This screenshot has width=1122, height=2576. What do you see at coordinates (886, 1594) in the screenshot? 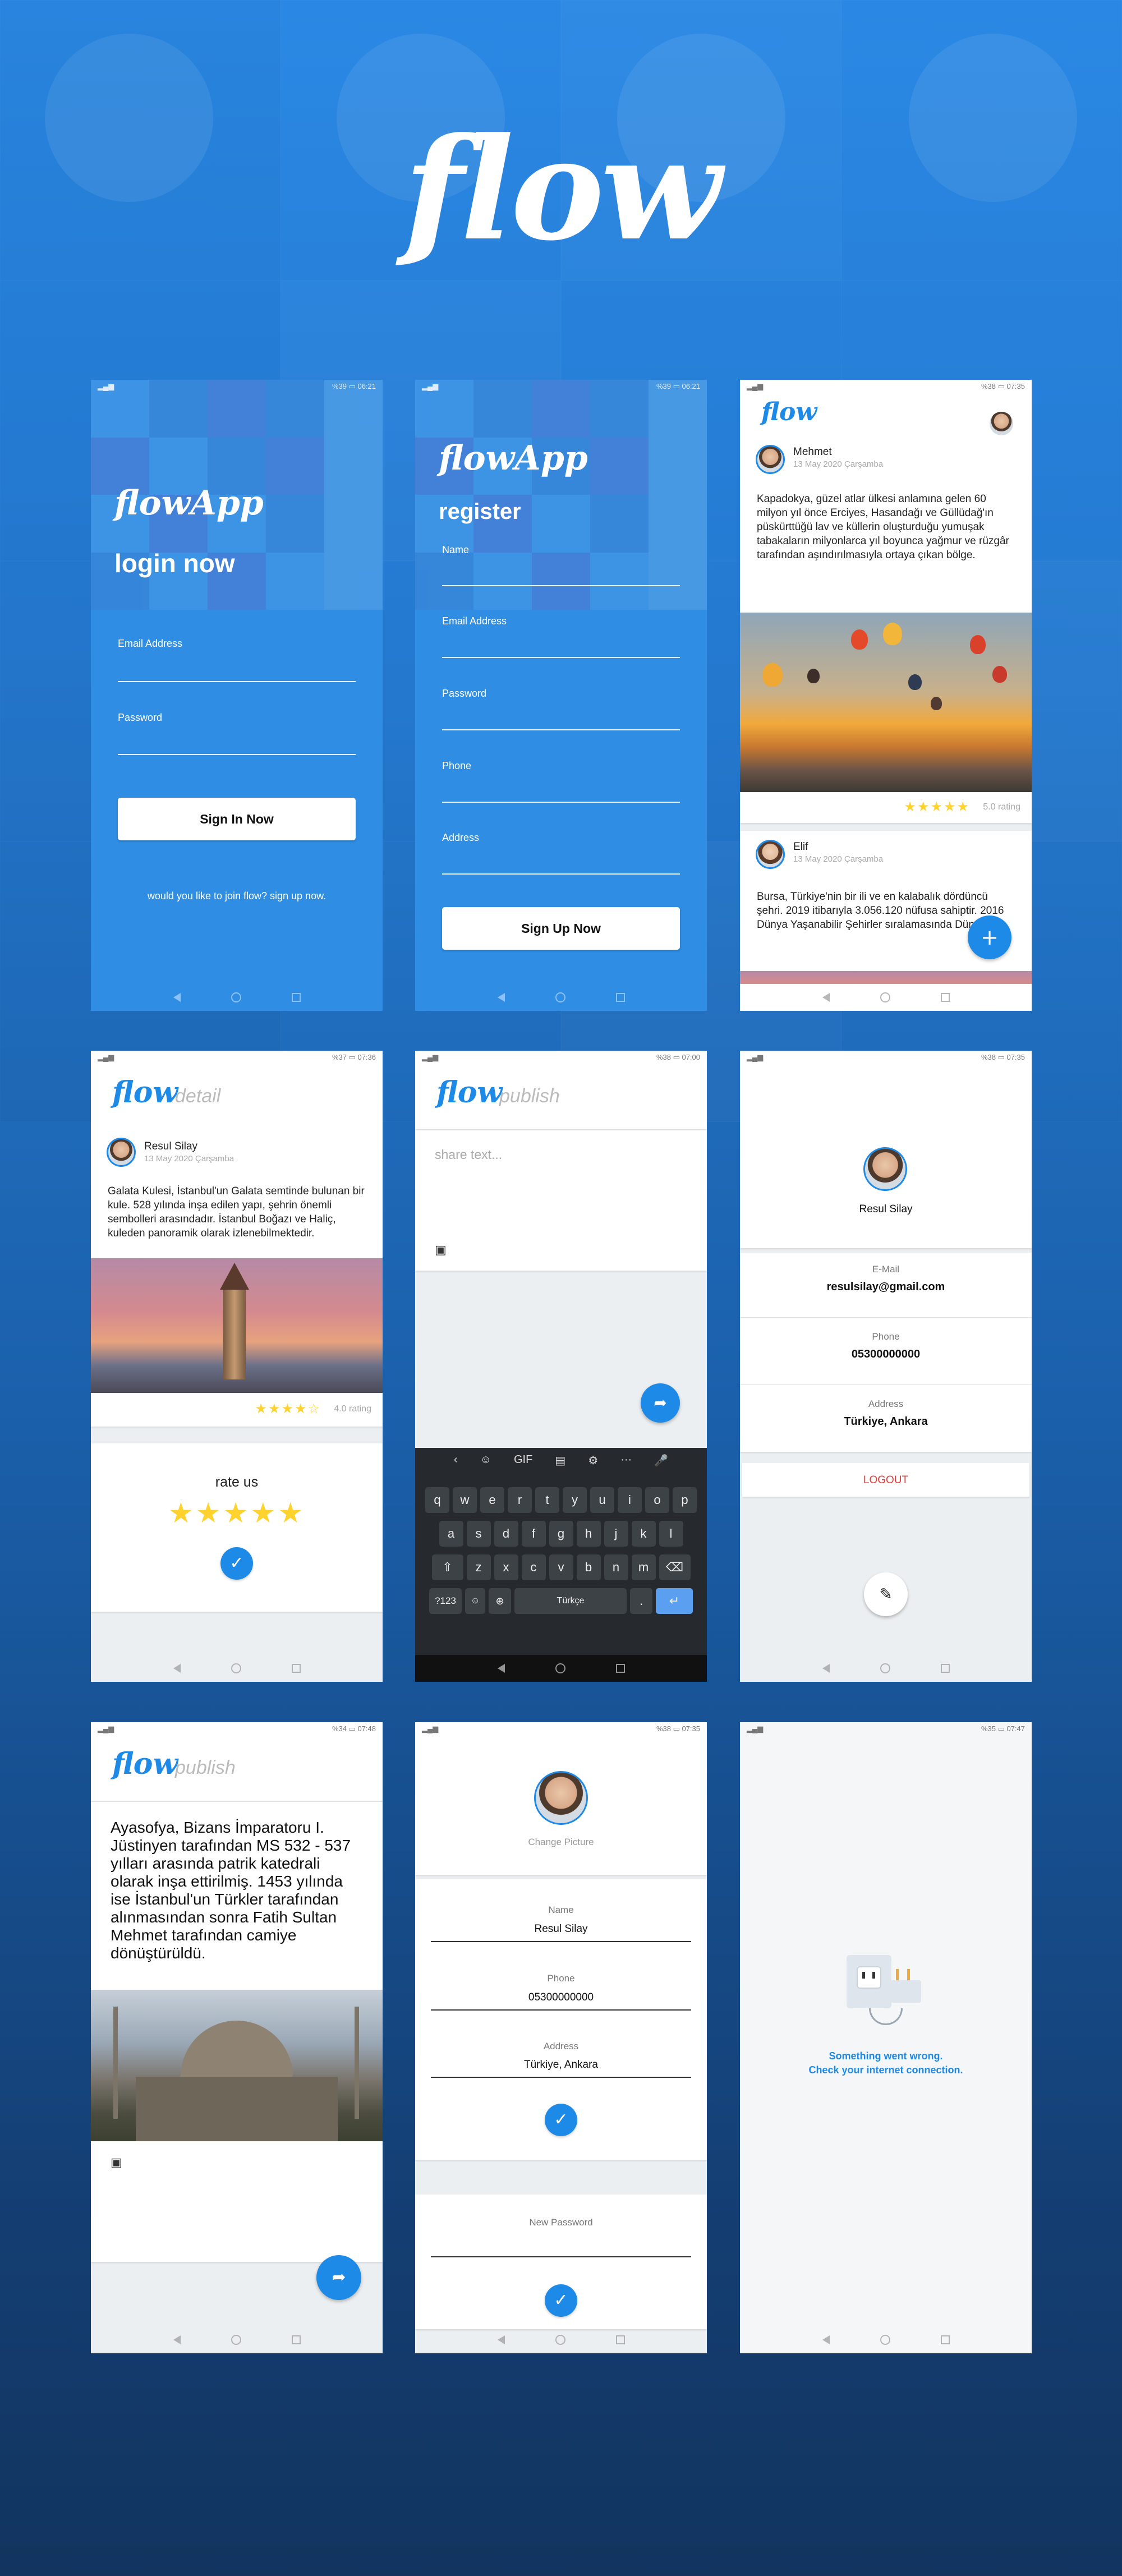
I see `edit-profile-button: ✎` at bounding box center [886, 1594].